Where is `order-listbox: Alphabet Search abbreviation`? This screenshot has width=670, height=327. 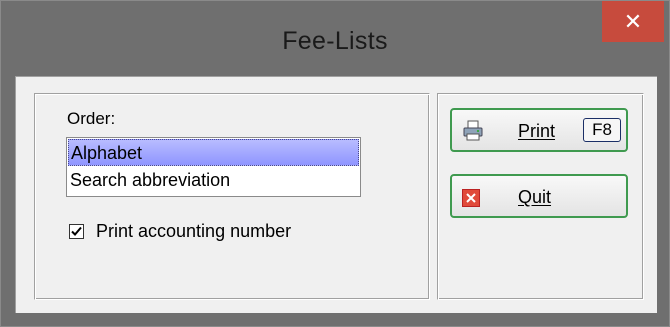 order-listbox: Alphabet Search abbreviation is located at coordinates (213, 167).